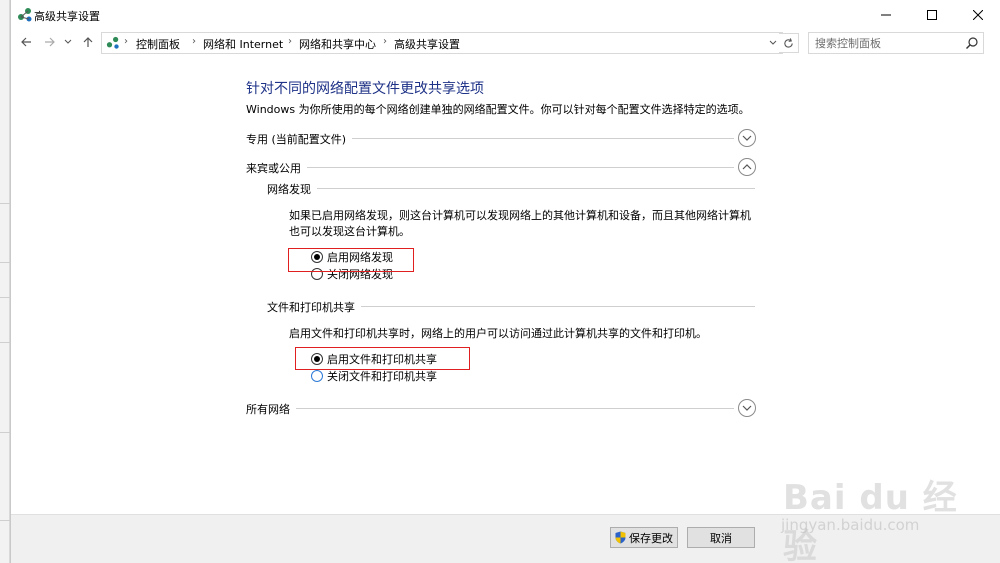  I want to click on page-title: 针对不同的网络配置文件更改共享选项, so click(365, 89).